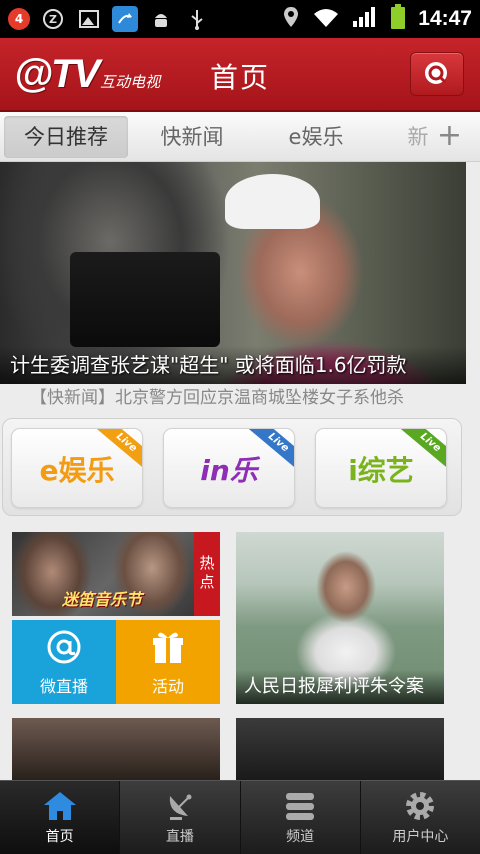 This screenshot has height=854, width=480. I want to click on location-icon, so click(291, 19).